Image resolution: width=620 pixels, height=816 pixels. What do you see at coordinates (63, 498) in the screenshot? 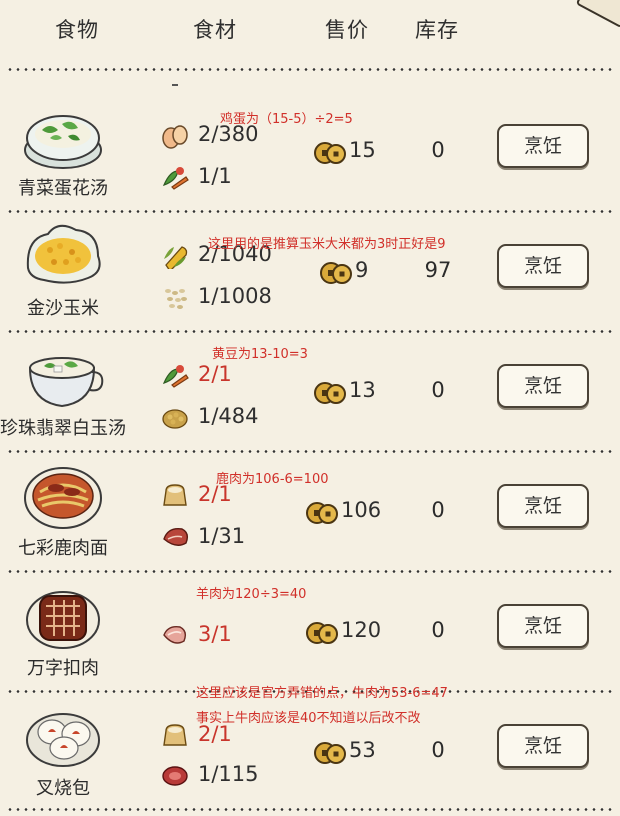
I see `venison-noodles-image` at bounding box center [63, 498].